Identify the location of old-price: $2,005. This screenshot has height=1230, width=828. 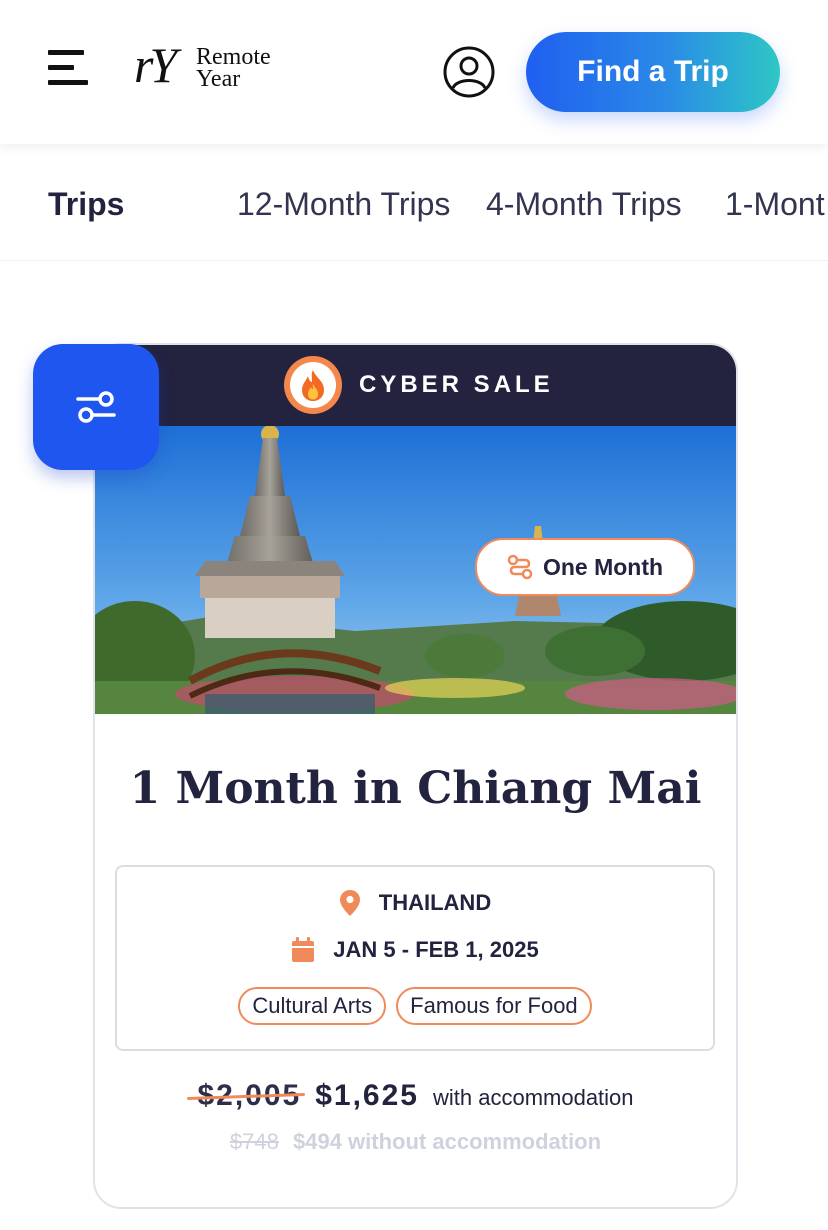
(249, 1095).